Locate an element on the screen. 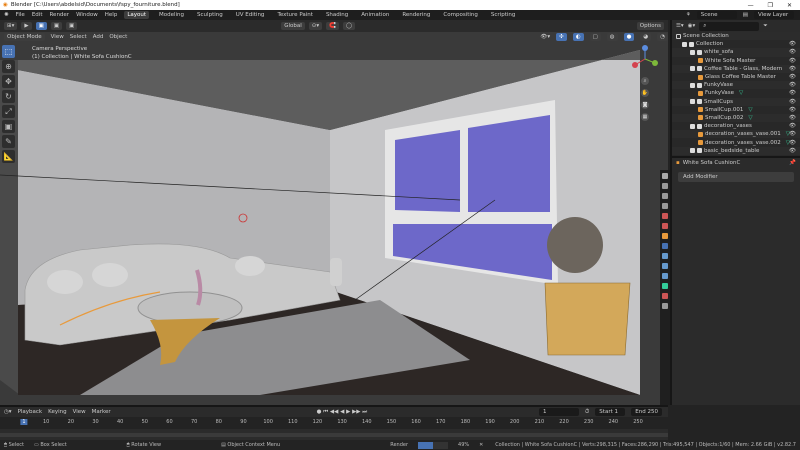 Image resolution: width=800 pixels, height=450 pixels. blender-menu-icon: ✺ is located at coordinates (6, 15).